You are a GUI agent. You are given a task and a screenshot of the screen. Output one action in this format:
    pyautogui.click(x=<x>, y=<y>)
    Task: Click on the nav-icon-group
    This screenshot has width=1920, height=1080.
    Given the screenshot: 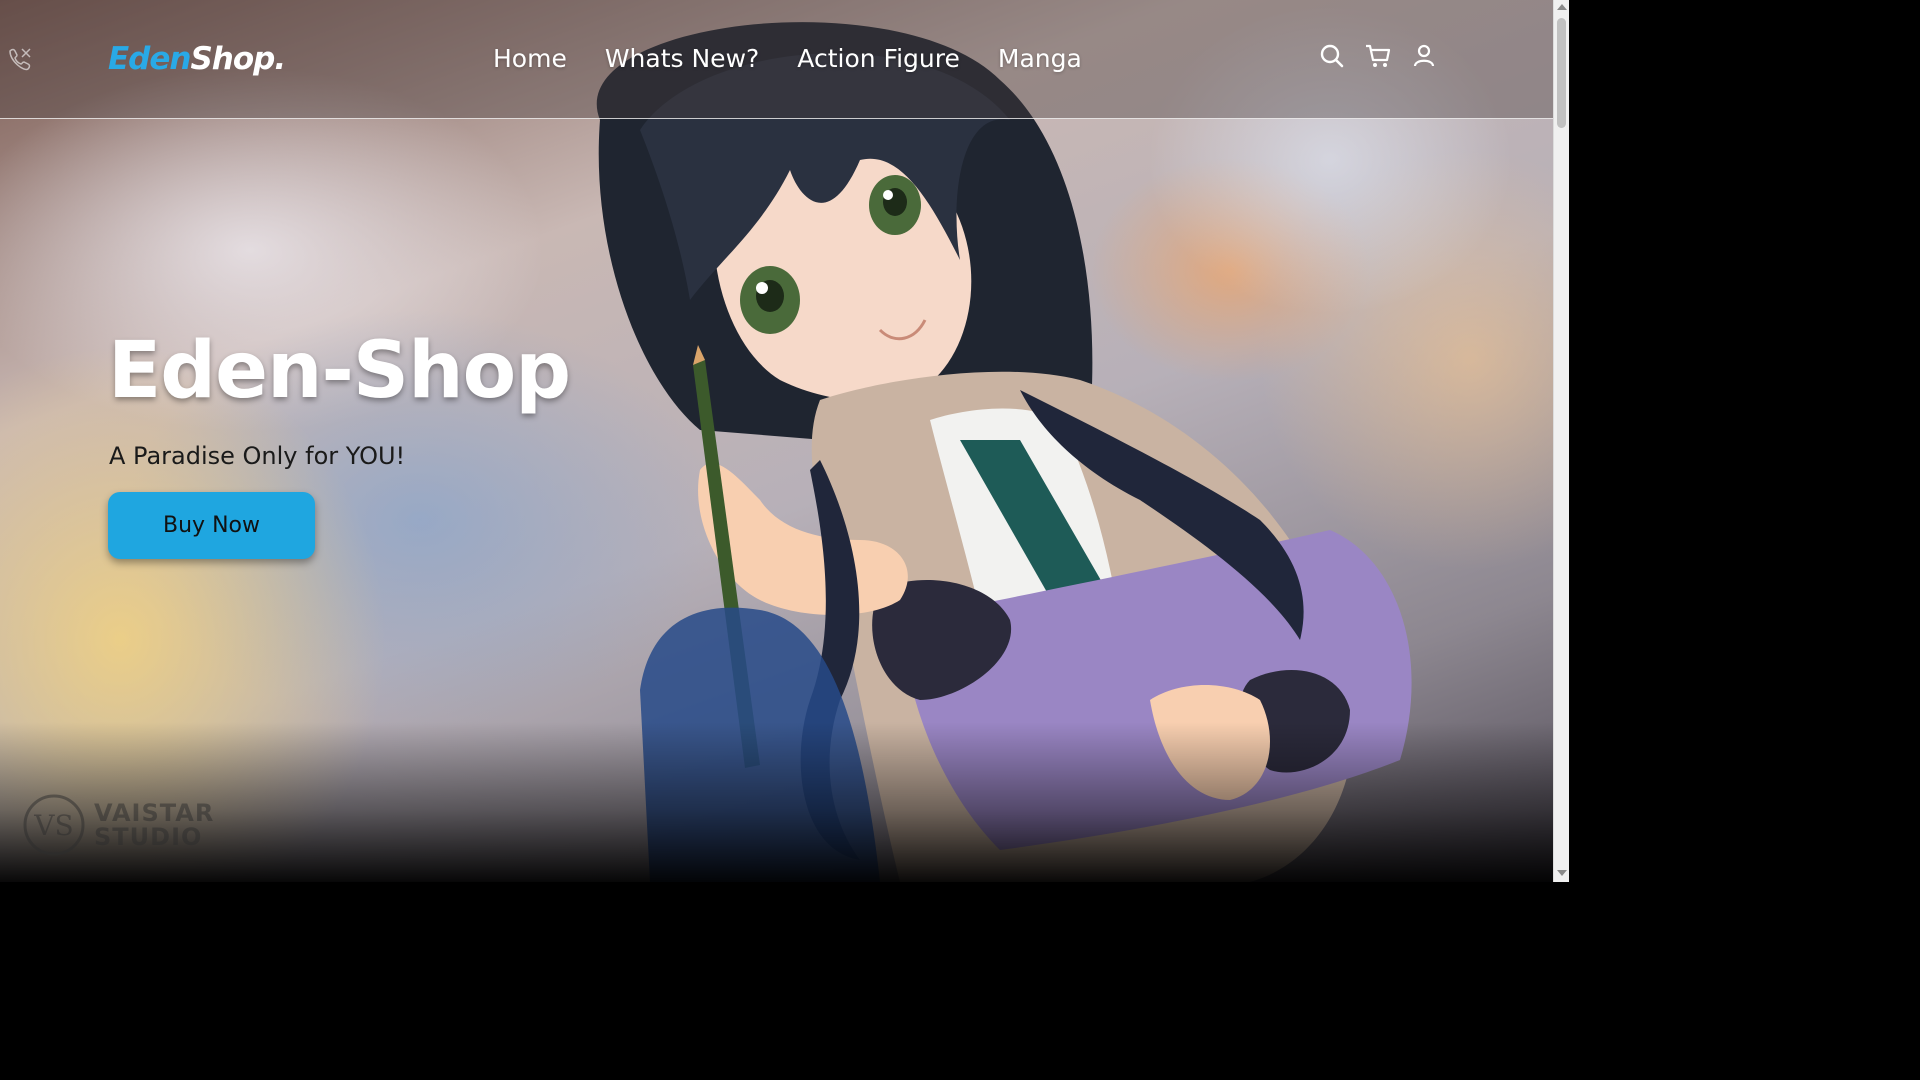 What is the action you would take?
    pyautogui.click(x=1378, y=56)
    